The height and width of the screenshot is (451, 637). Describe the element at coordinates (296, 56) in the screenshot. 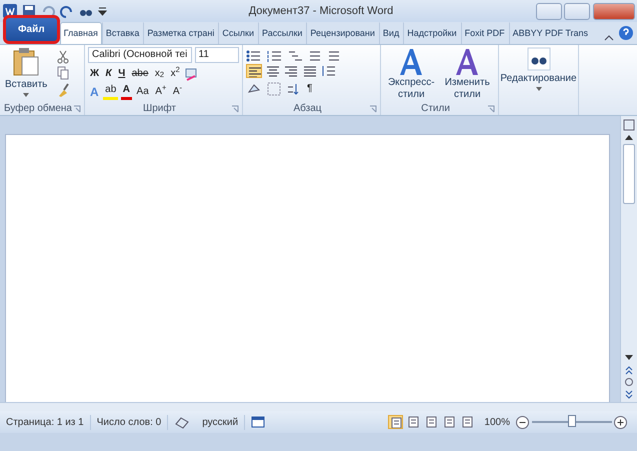

I see `multilevel-list-icon` at that location.